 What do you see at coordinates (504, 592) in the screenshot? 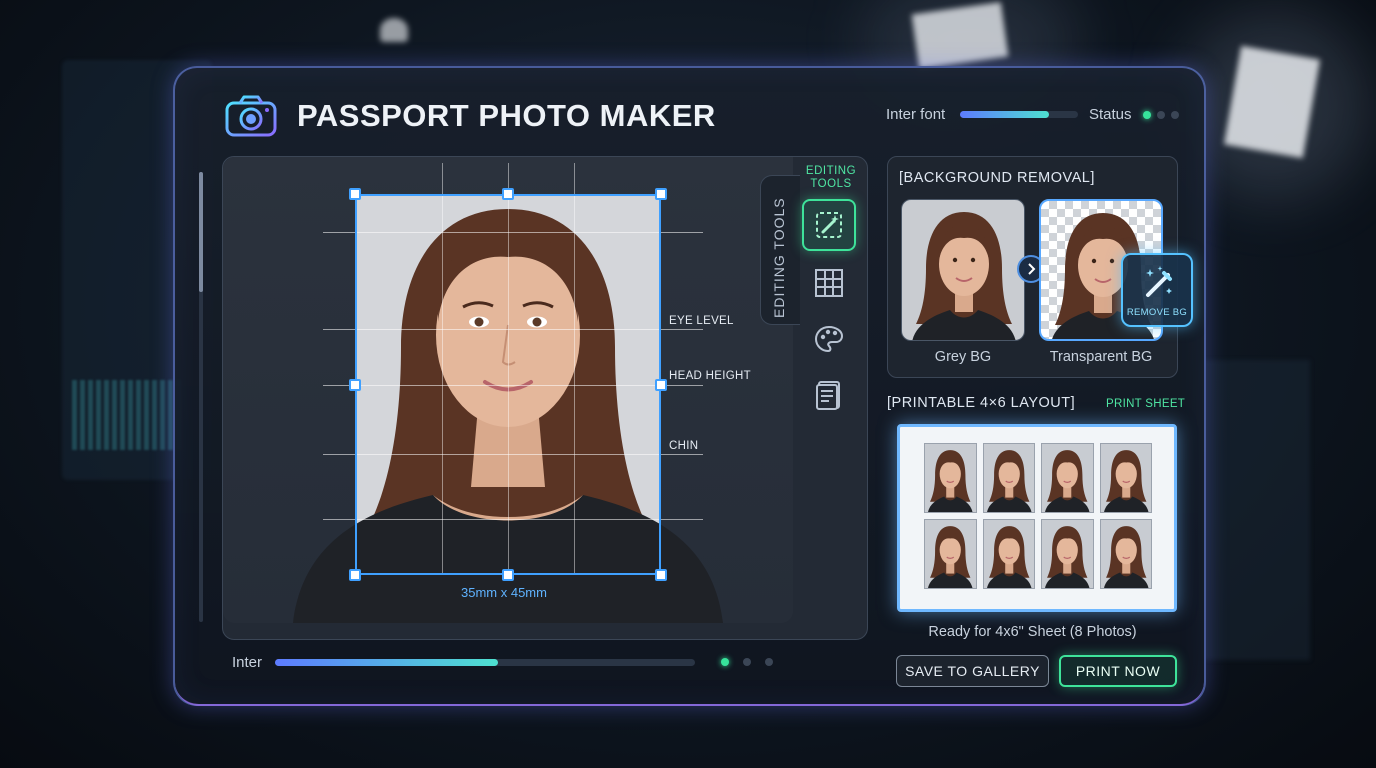
I see `crop-dimensions: 35mm x 45mm` at bounding box center [504, 592].